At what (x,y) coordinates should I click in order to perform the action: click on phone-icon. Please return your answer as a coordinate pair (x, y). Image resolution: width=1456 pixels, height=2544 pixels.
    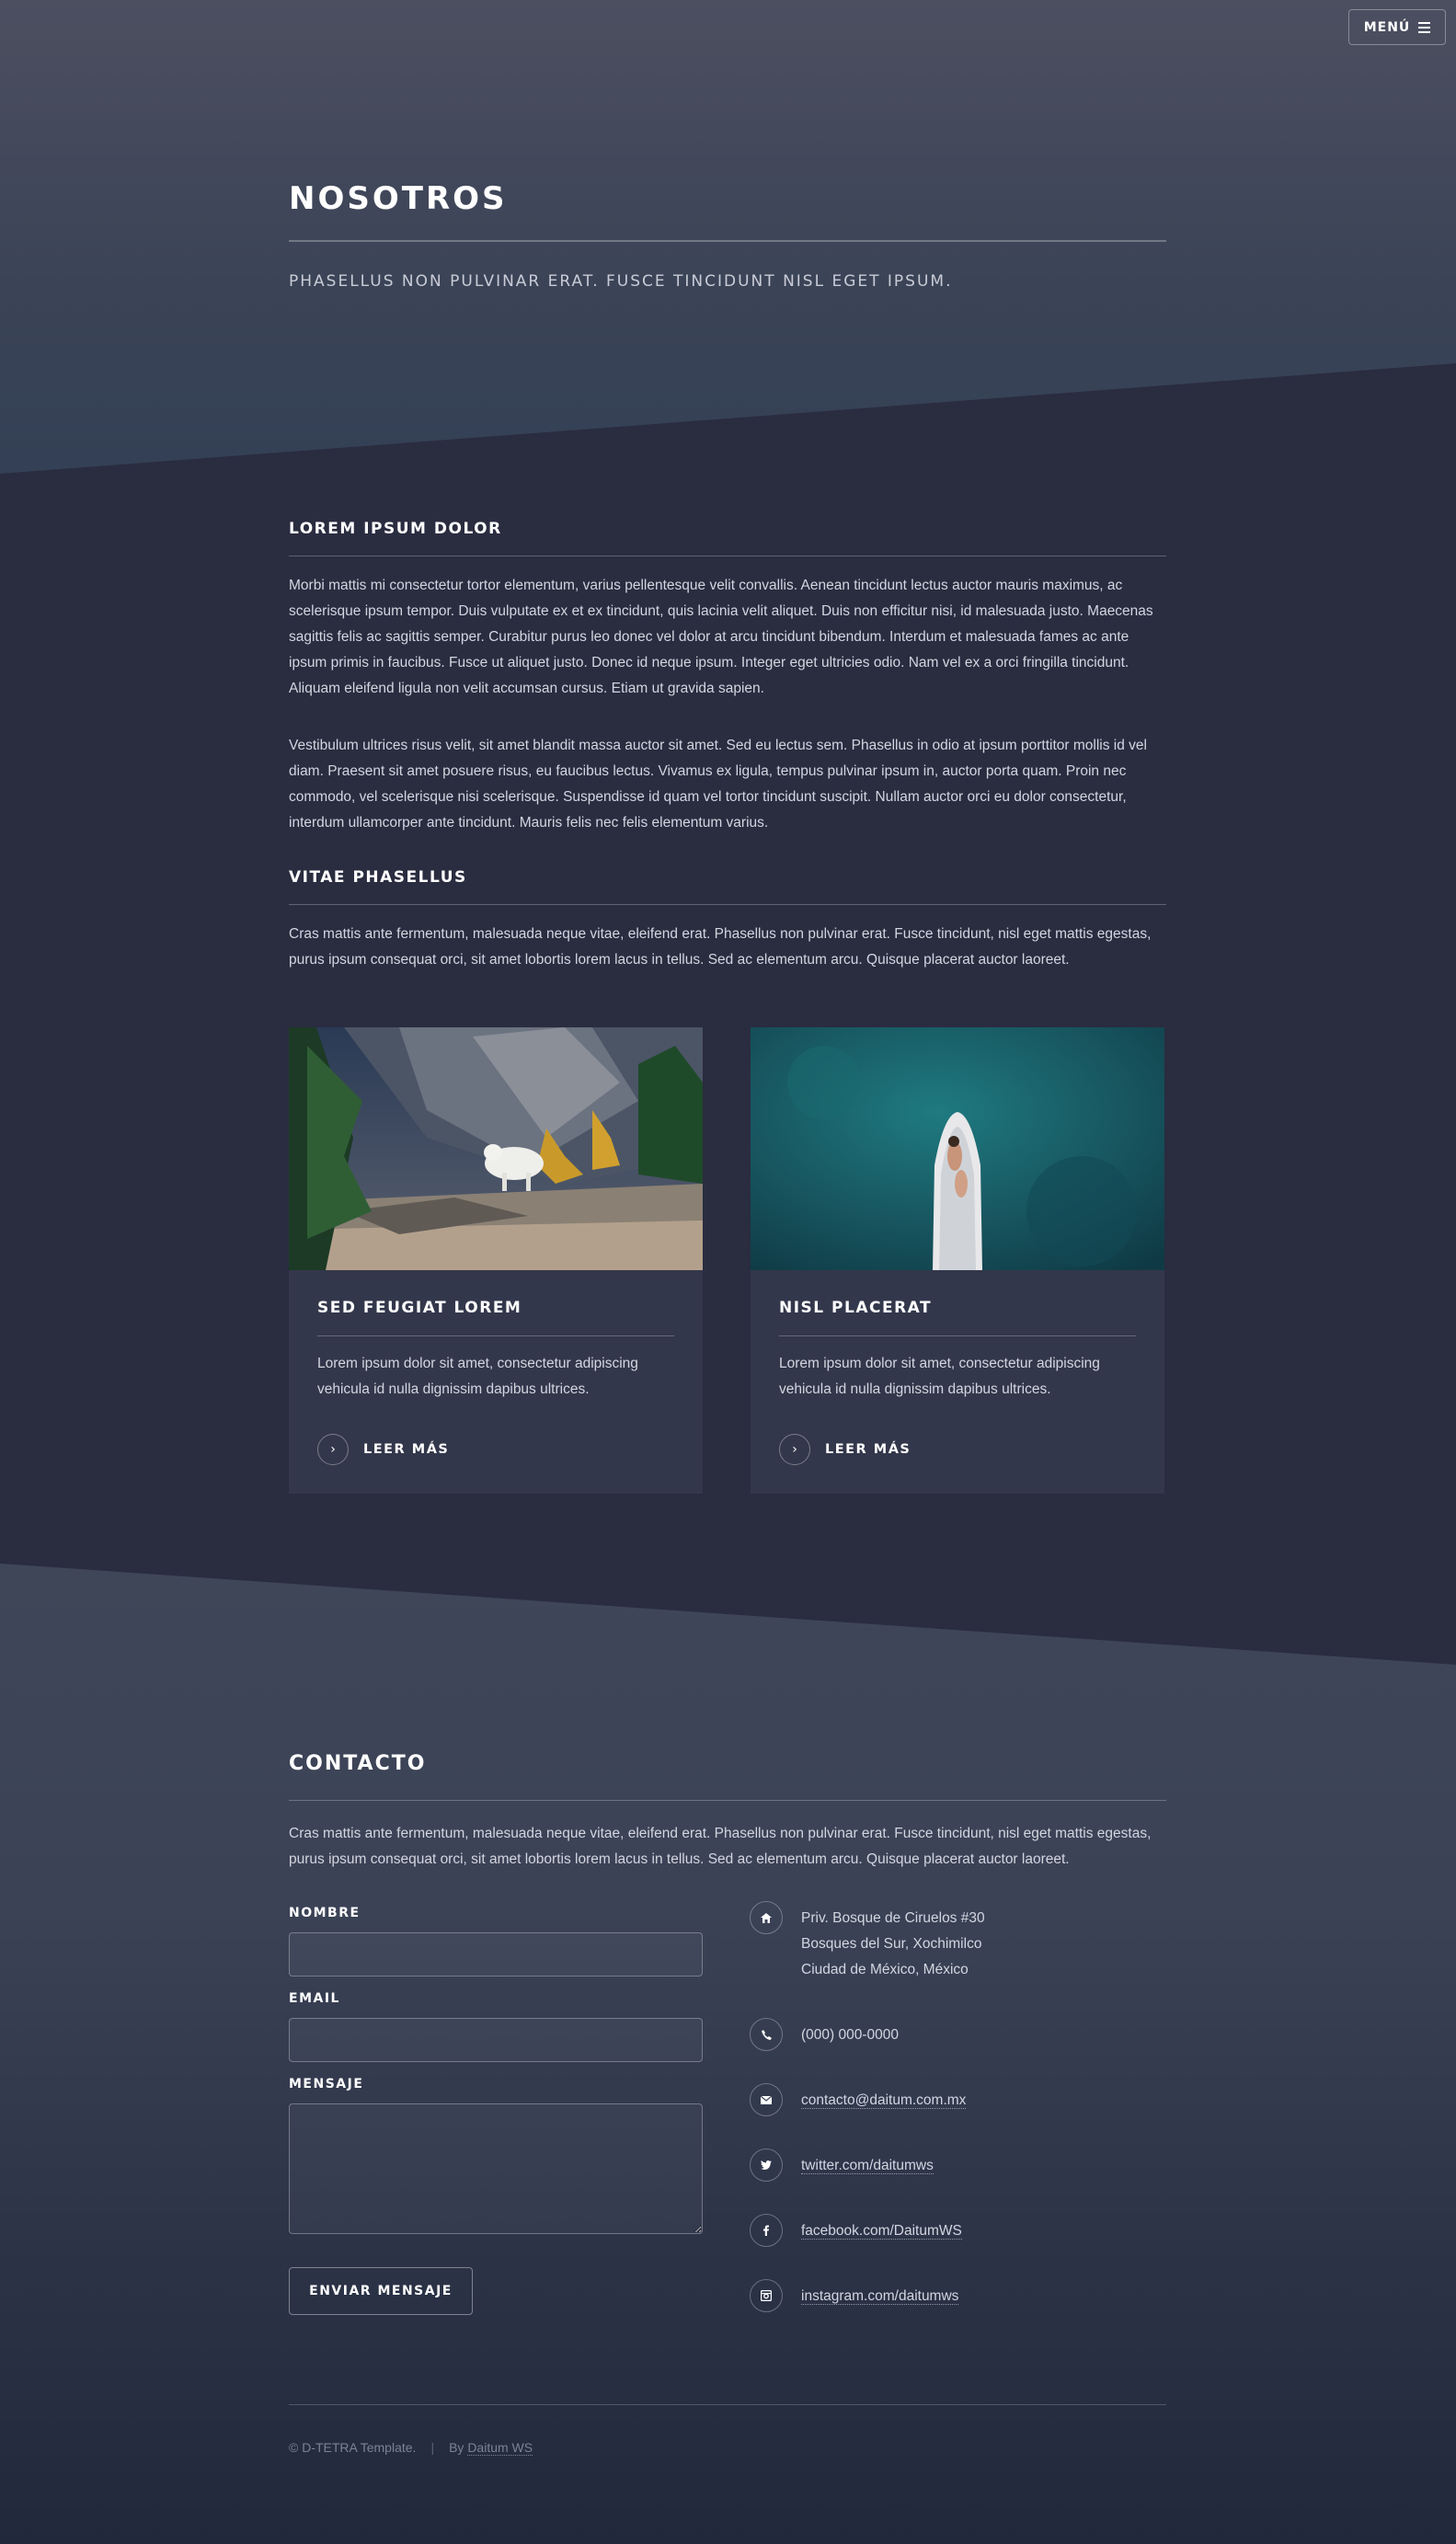
    Looking at the image, I should click on (766, 2034).